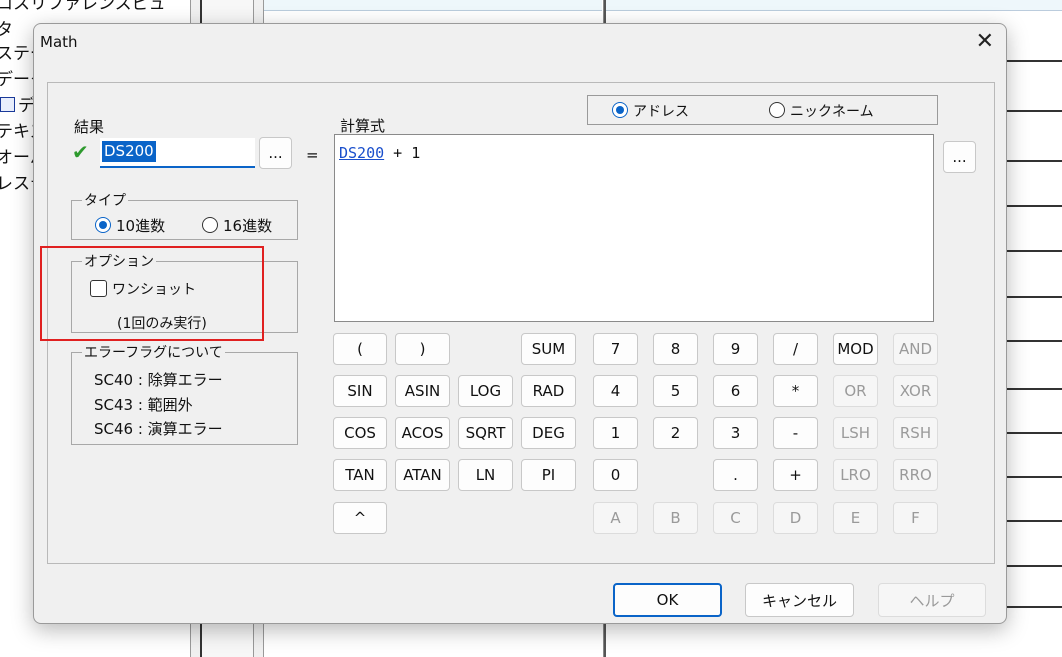 The width and height of the screenshot is (1062, 657). Describe the element at coordinates (158, 429) in the screenshot. I see `error-flag-line: SC46 : 演算エラー` at that location.